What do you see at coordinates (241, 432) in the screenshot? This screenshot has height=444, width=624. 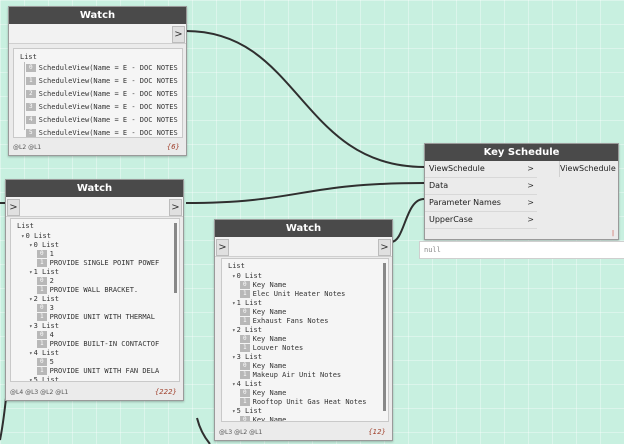 I see `list-levels: @L3 @L2 @L1` at bounding box center [241, 432].